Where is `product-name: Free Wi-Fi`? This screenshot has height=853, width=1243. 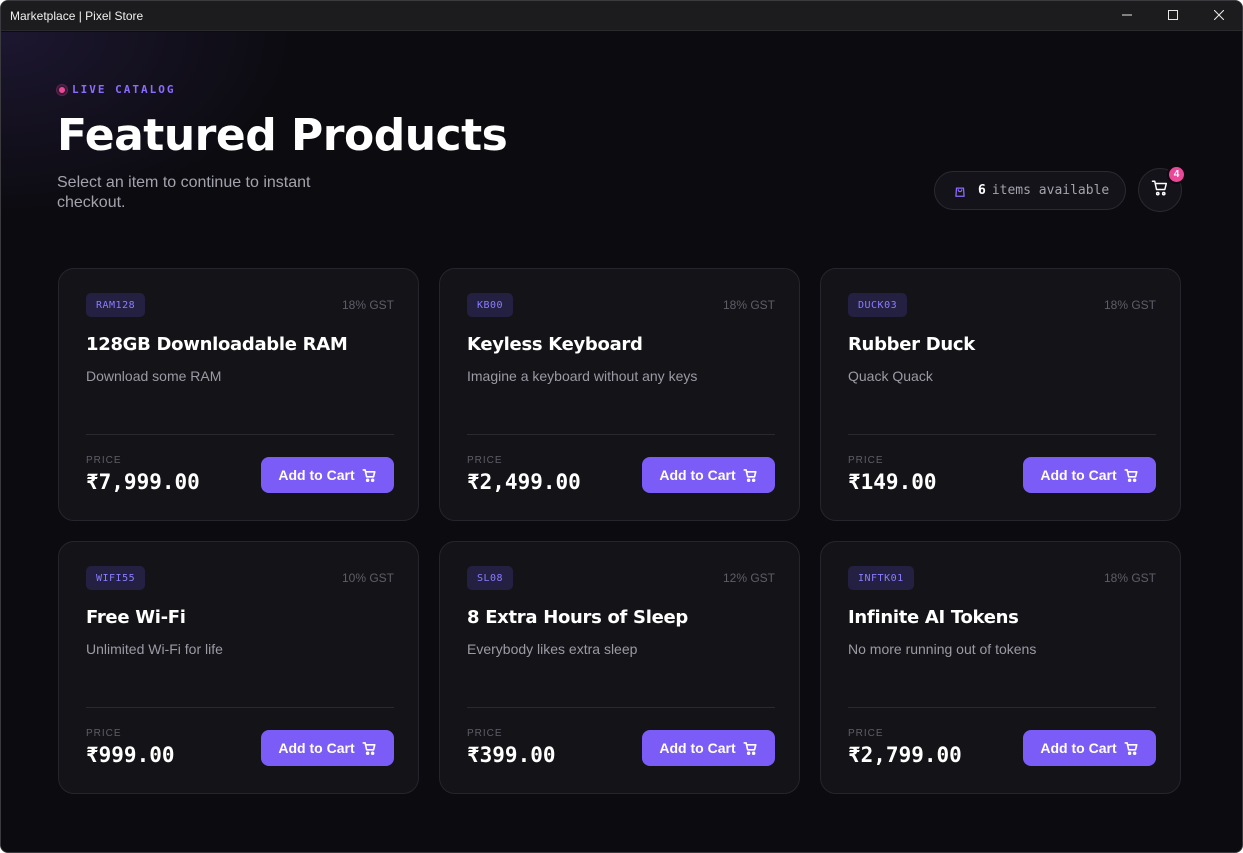
product-name: Free Wi-Fi is located at coordinates (136, 617).